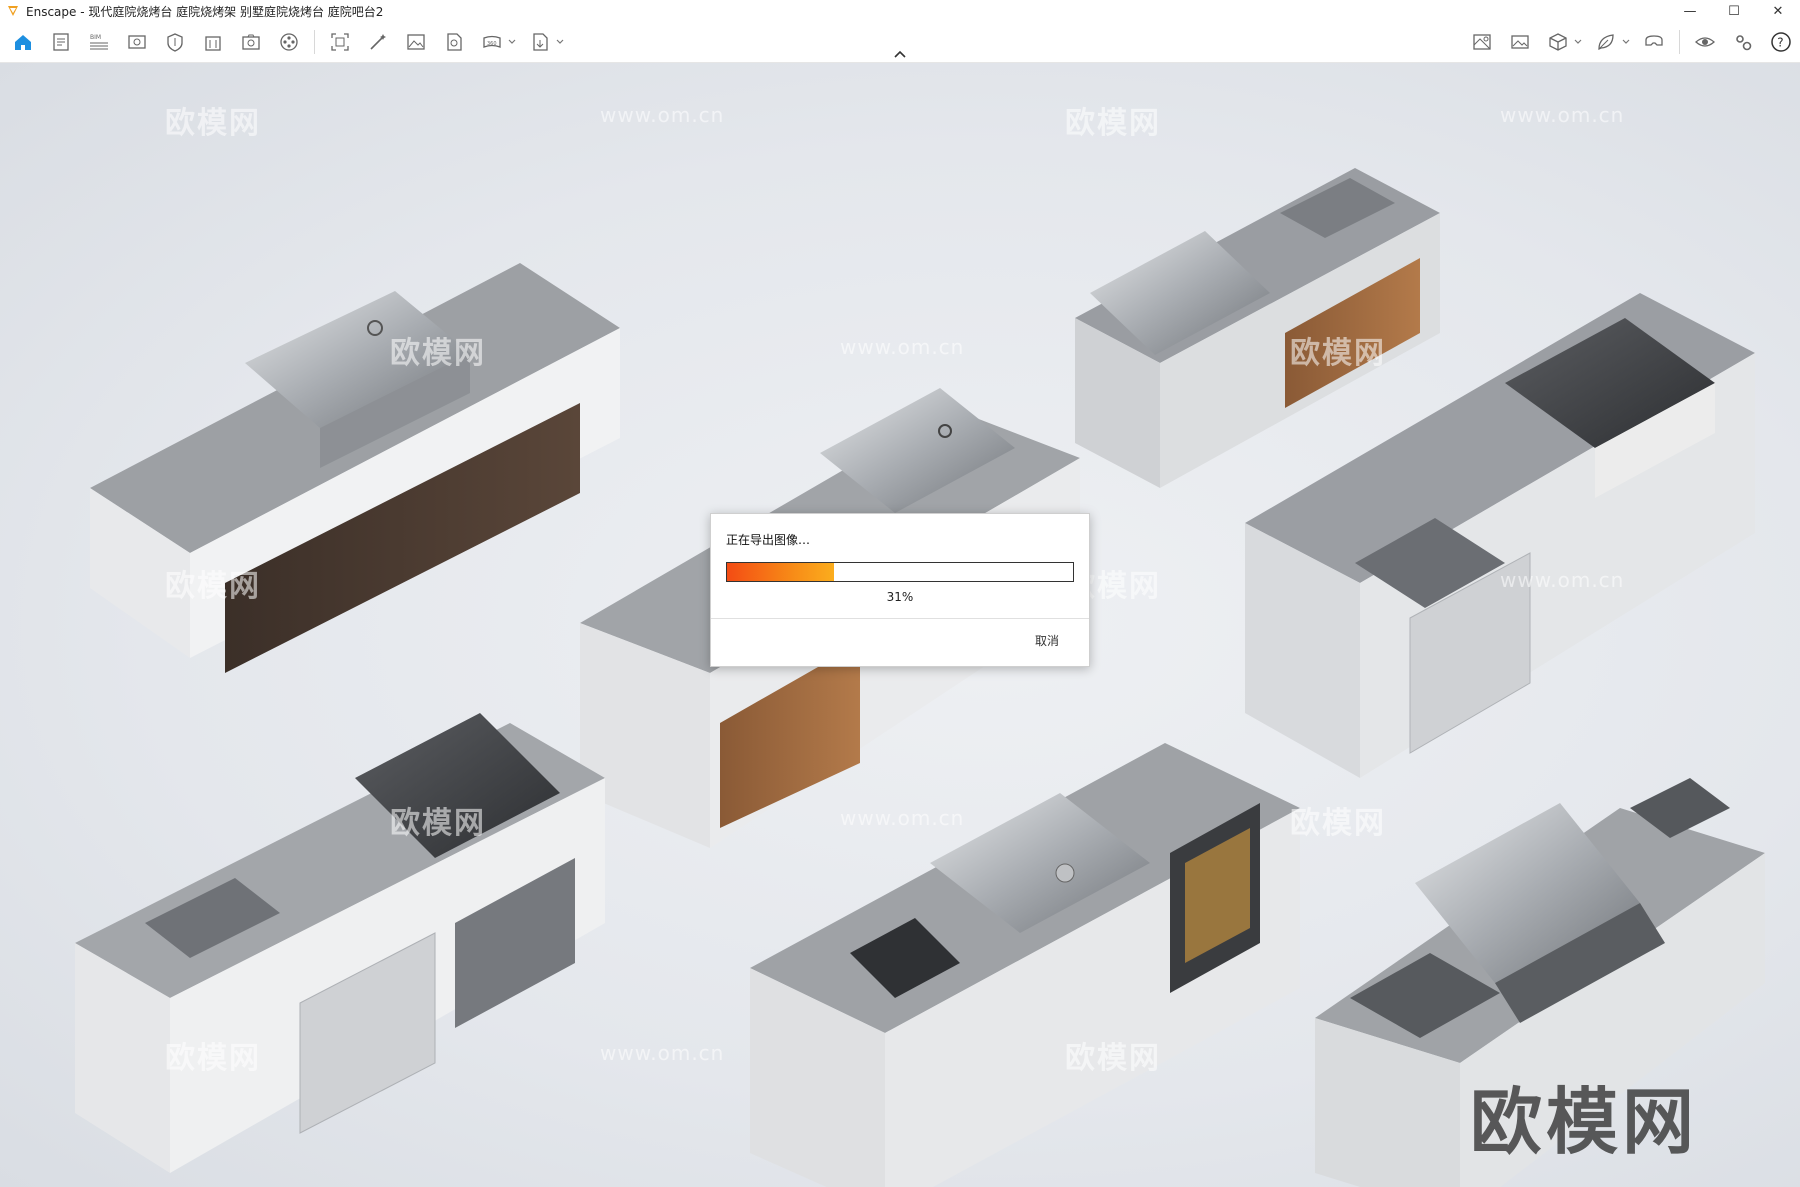 The width and height of the screenshot is (1800, 1187). Describe the element at coordinates (1734, 11) in the screenshot. I see `maximize-button: ☐` at that location.